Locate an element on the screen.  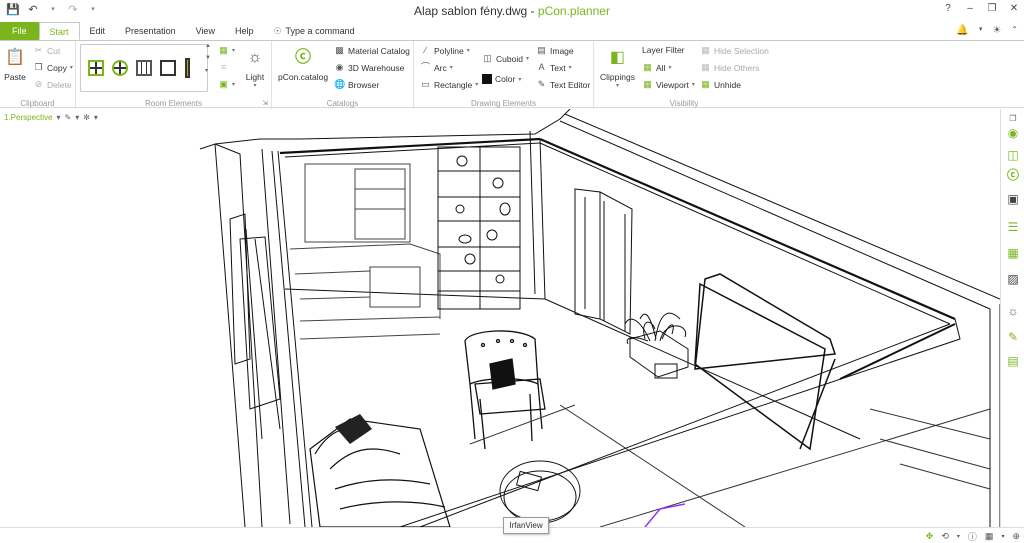
camera-dropdown-icon: ▾ is located at coordinates (96, 117).